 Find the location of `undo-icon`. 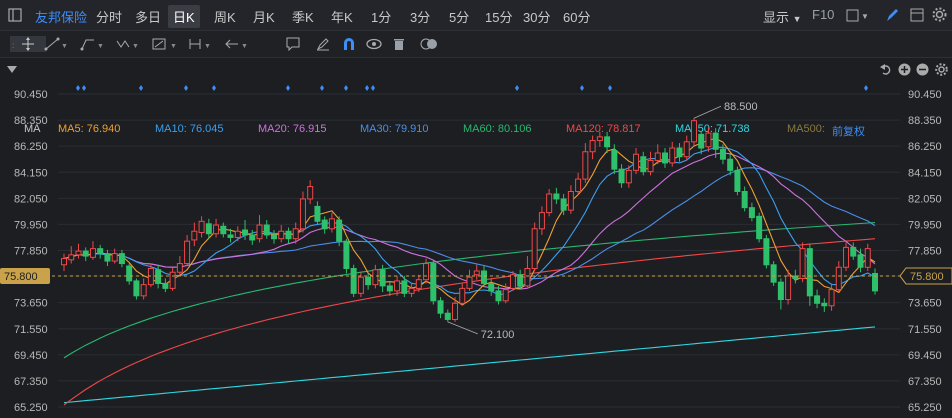

undo-icon is located at coordinates (886, 69).